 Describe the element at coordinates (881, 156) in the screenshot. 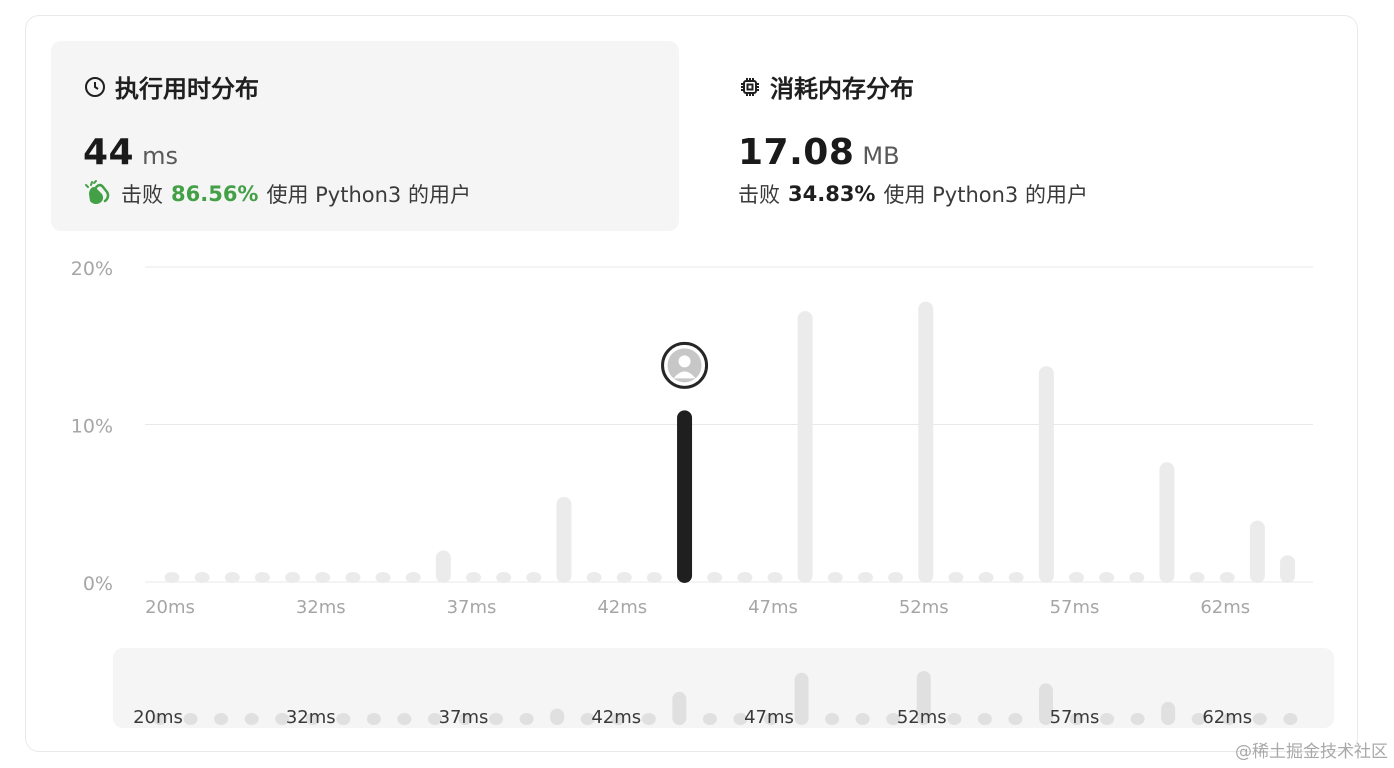

I see `memory-unit: MB` at that location.